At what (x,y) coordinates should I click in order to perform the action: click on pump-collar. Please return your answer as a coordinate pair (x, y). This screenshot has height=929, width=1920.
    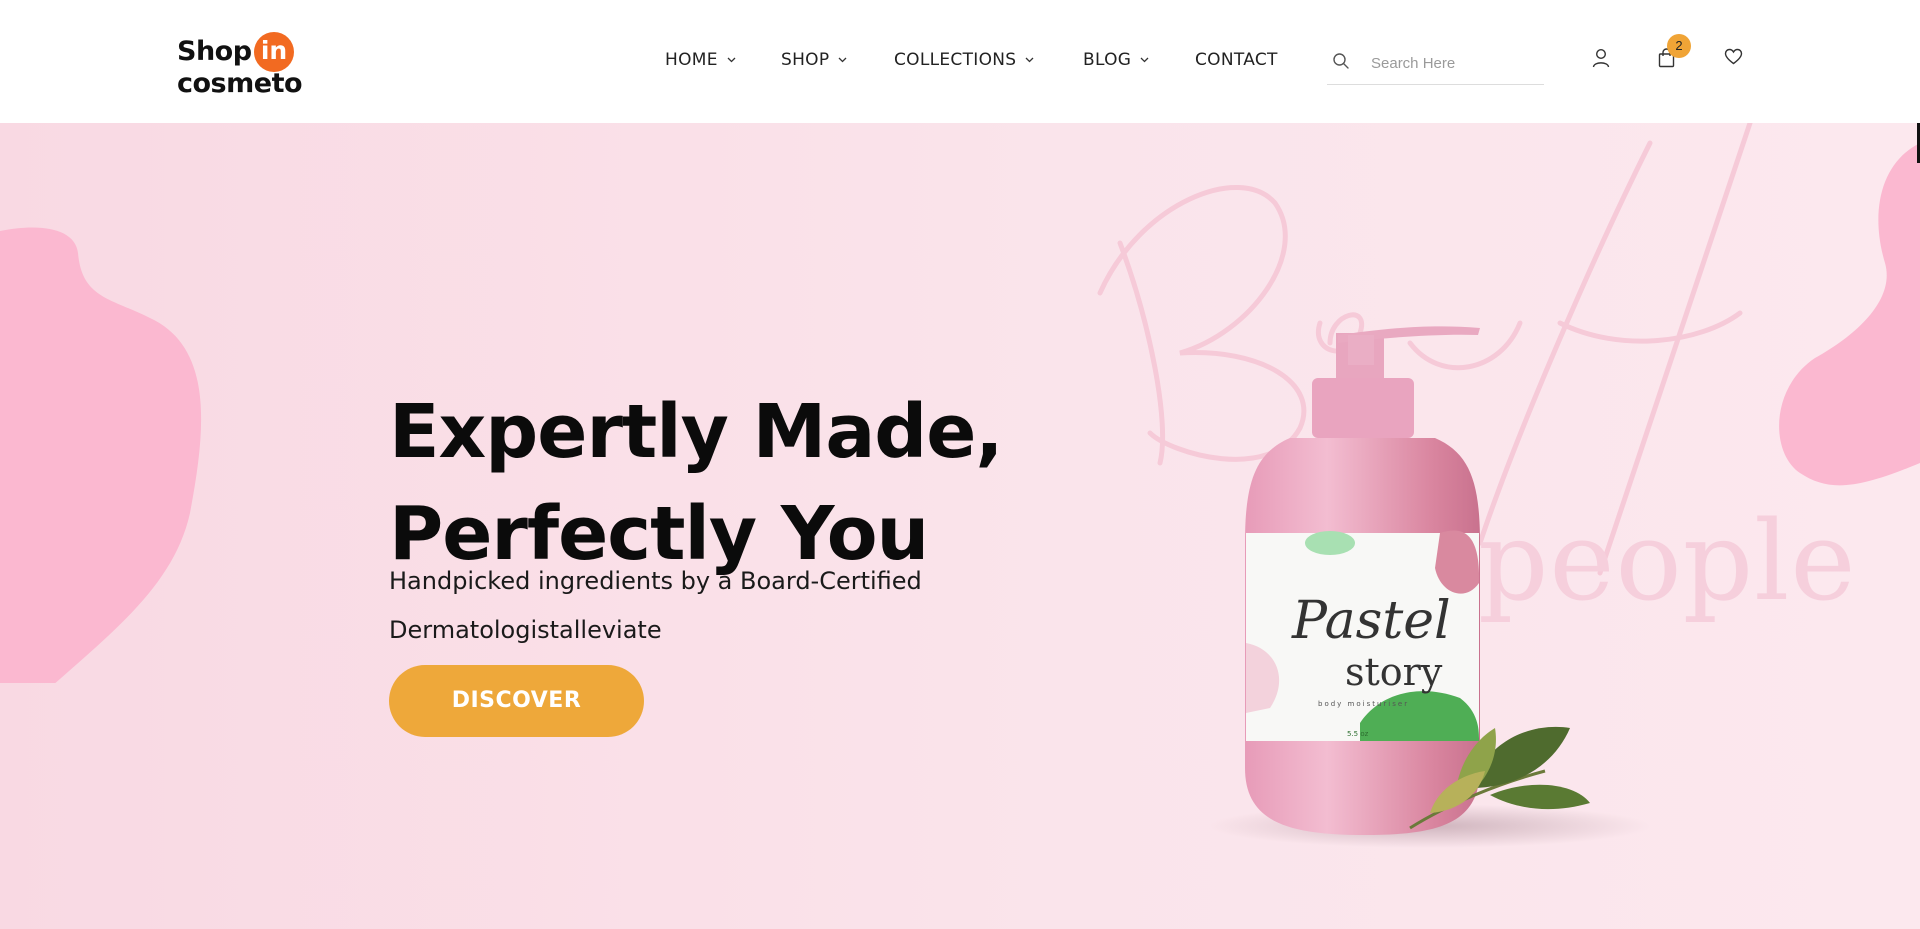
    Looking at the image, I should click on (1363, 408).